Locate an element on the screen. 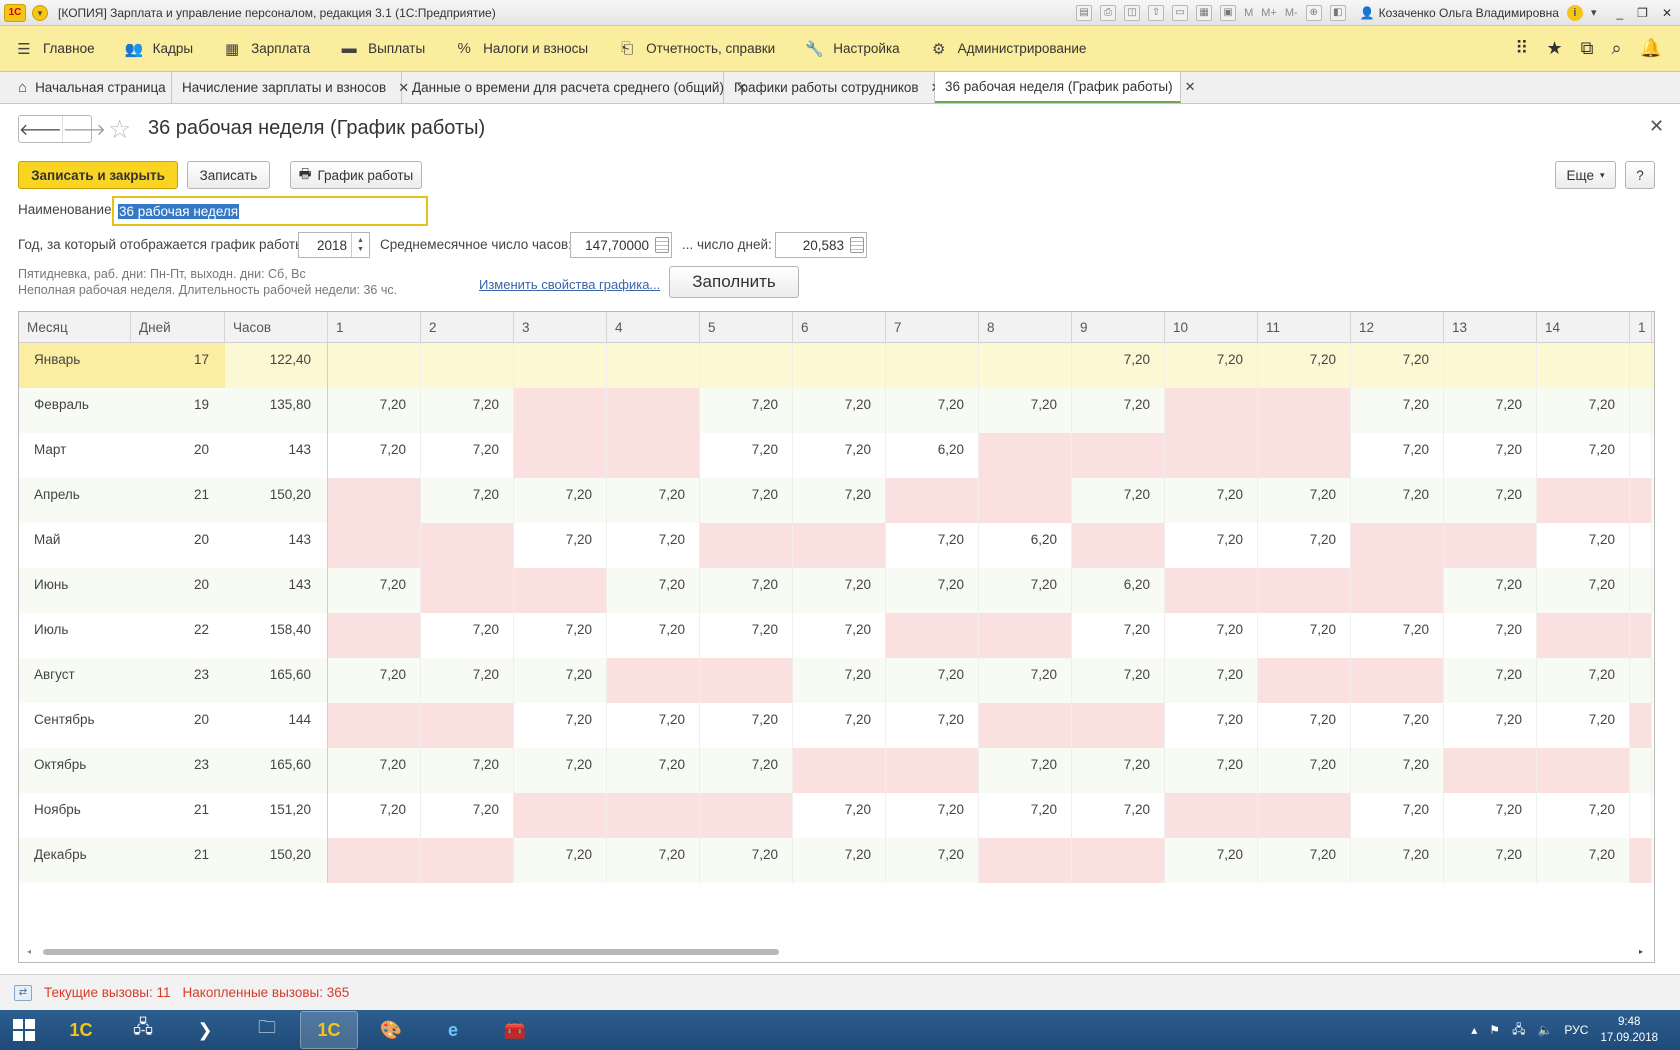 The width and height of the screenshot is (1680, 1050). days-field: 20,583 is located at coordinates (821, 245).